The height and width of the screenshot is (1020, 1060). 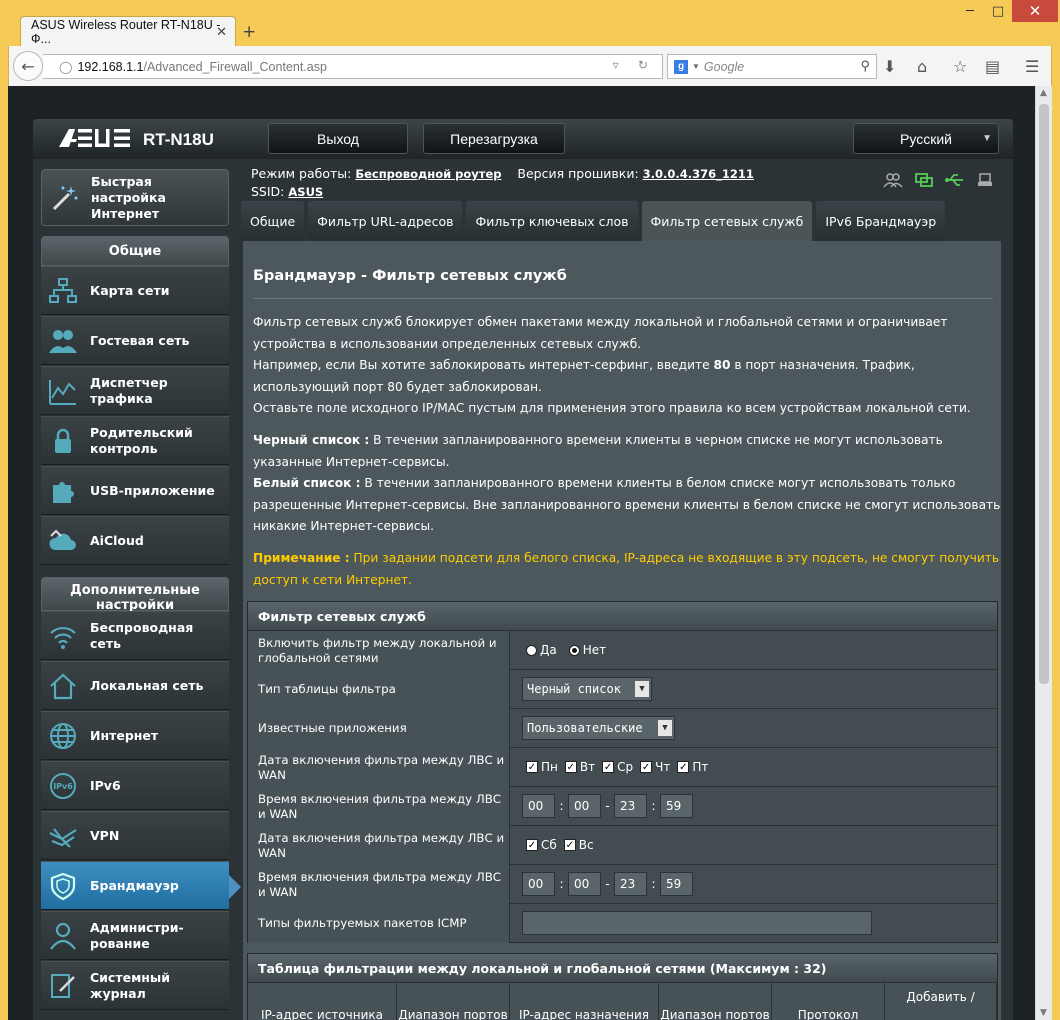 I want to click on weekday-start-hour: 00, so click(x=538, y=806).